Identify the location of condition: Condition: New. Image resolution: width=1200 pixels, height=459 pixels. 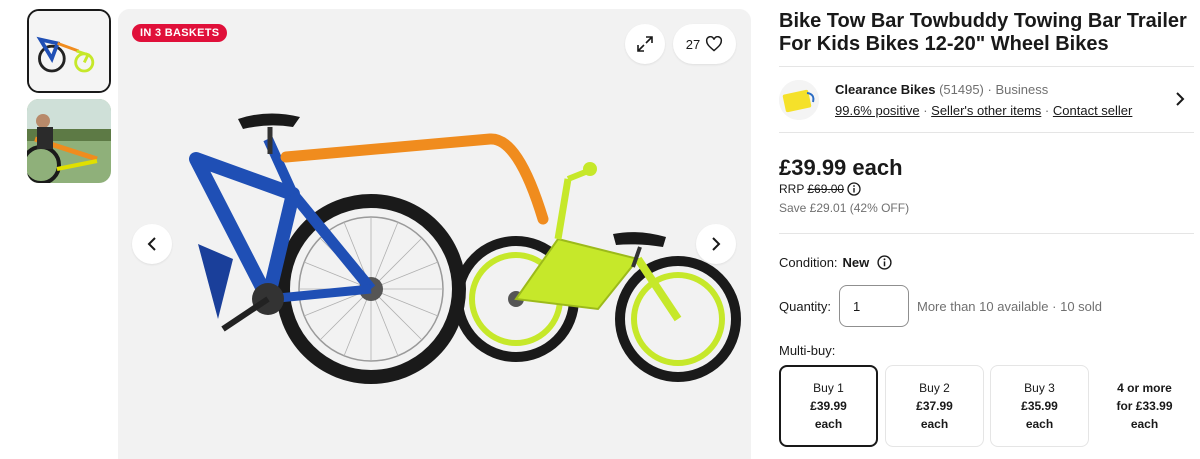
(835, 262).